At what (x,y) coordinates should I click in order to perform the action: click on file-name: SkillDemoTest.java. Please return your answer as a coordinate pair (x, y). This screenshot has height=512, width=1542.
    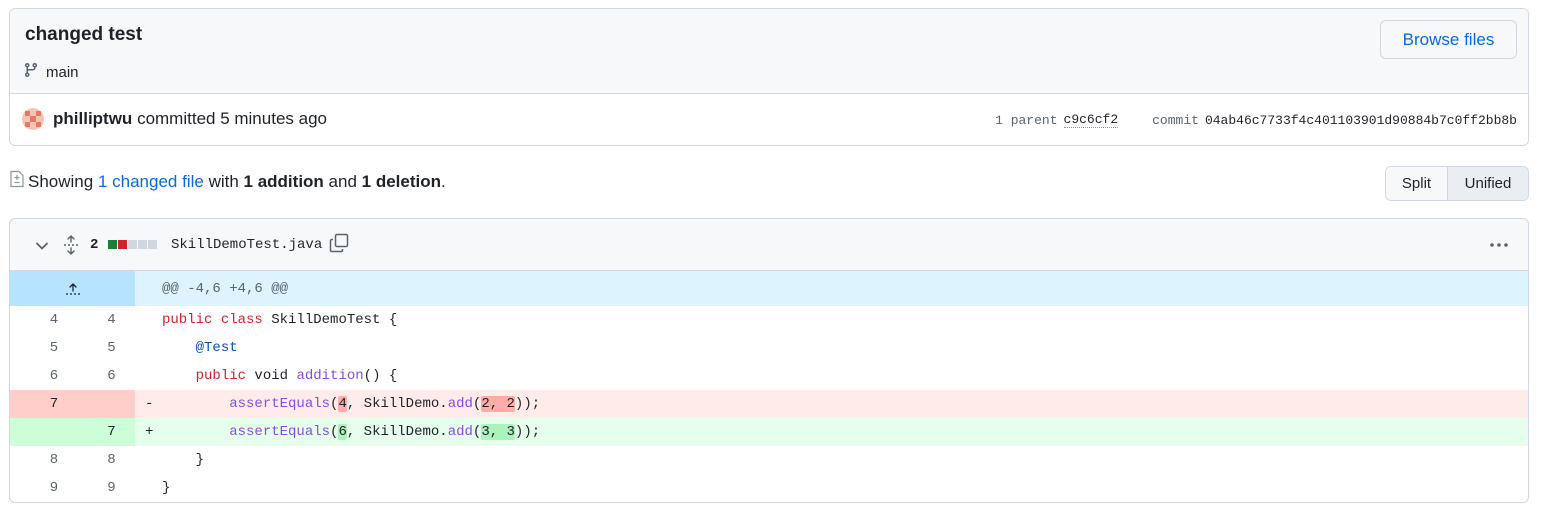
    Looking at the image, I should click on (246, 245).